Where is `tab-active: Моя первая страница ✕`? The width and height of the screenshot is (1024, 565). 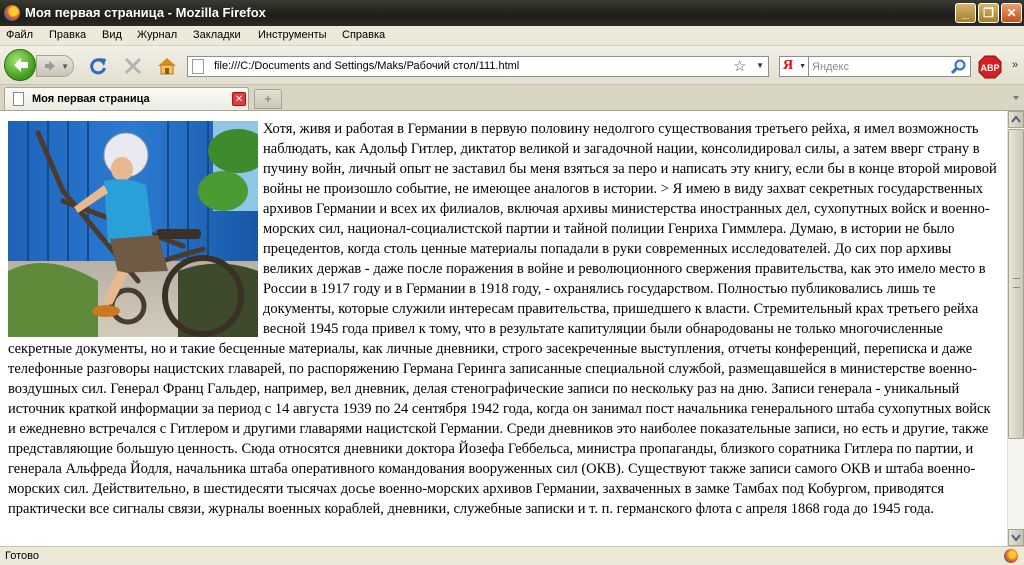
tab-active: Моя первая страница ✕ is located at coordinates (126, 98).